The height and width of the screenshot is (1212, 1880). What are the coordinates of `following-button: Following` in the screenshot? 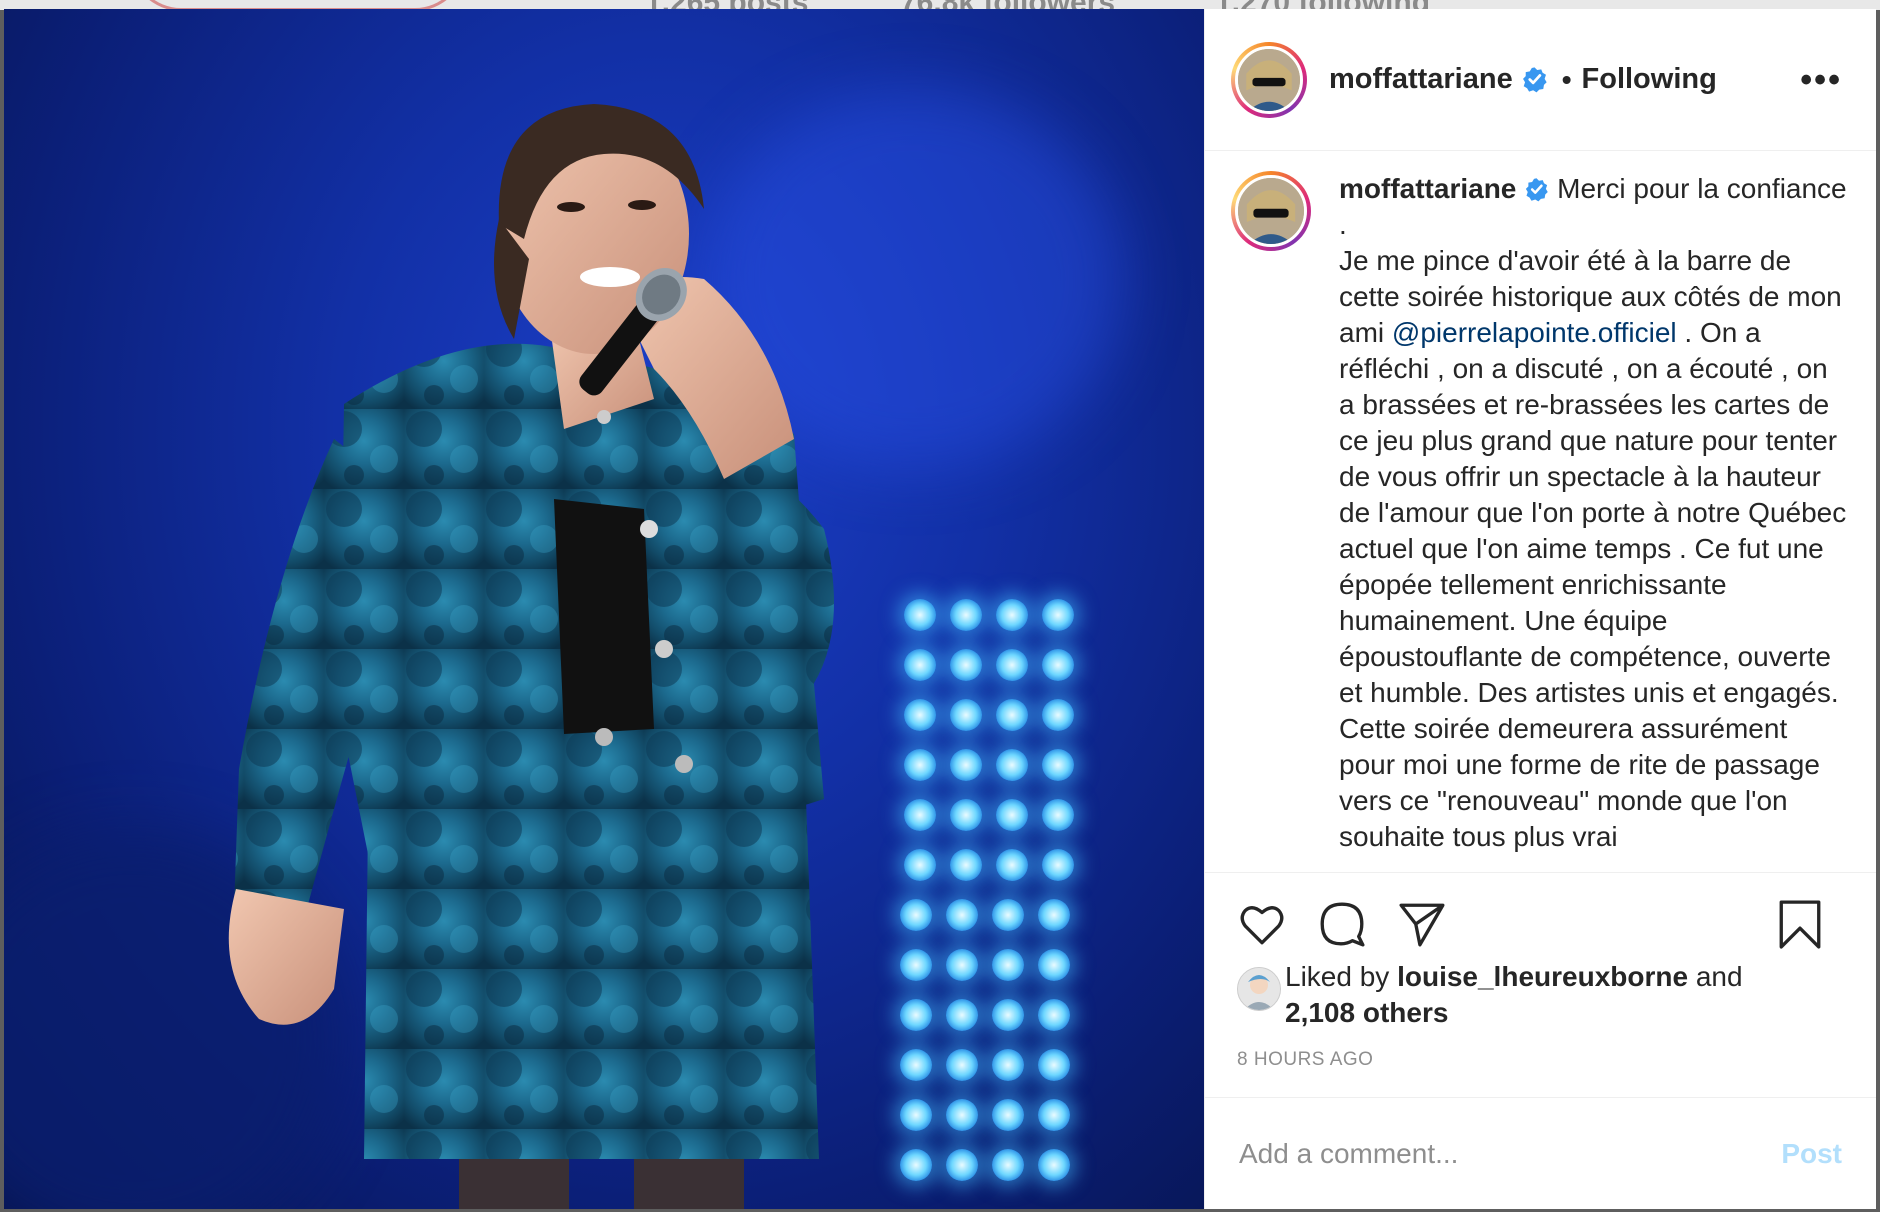 It's located at (1649, 79).